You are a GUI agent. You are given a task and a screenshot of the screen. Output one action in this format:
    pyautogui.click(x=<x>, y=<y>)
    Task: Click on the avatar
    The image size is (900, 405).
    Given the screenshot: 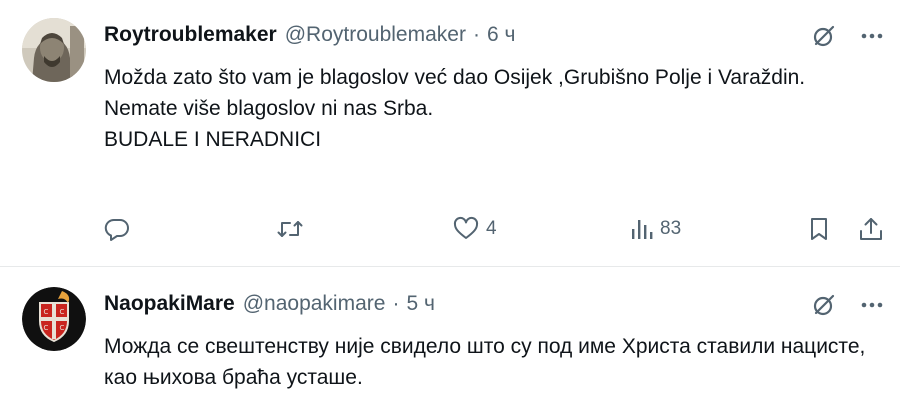 What is the action you would take?
    pyautogui.click(x=54, y=50)
    